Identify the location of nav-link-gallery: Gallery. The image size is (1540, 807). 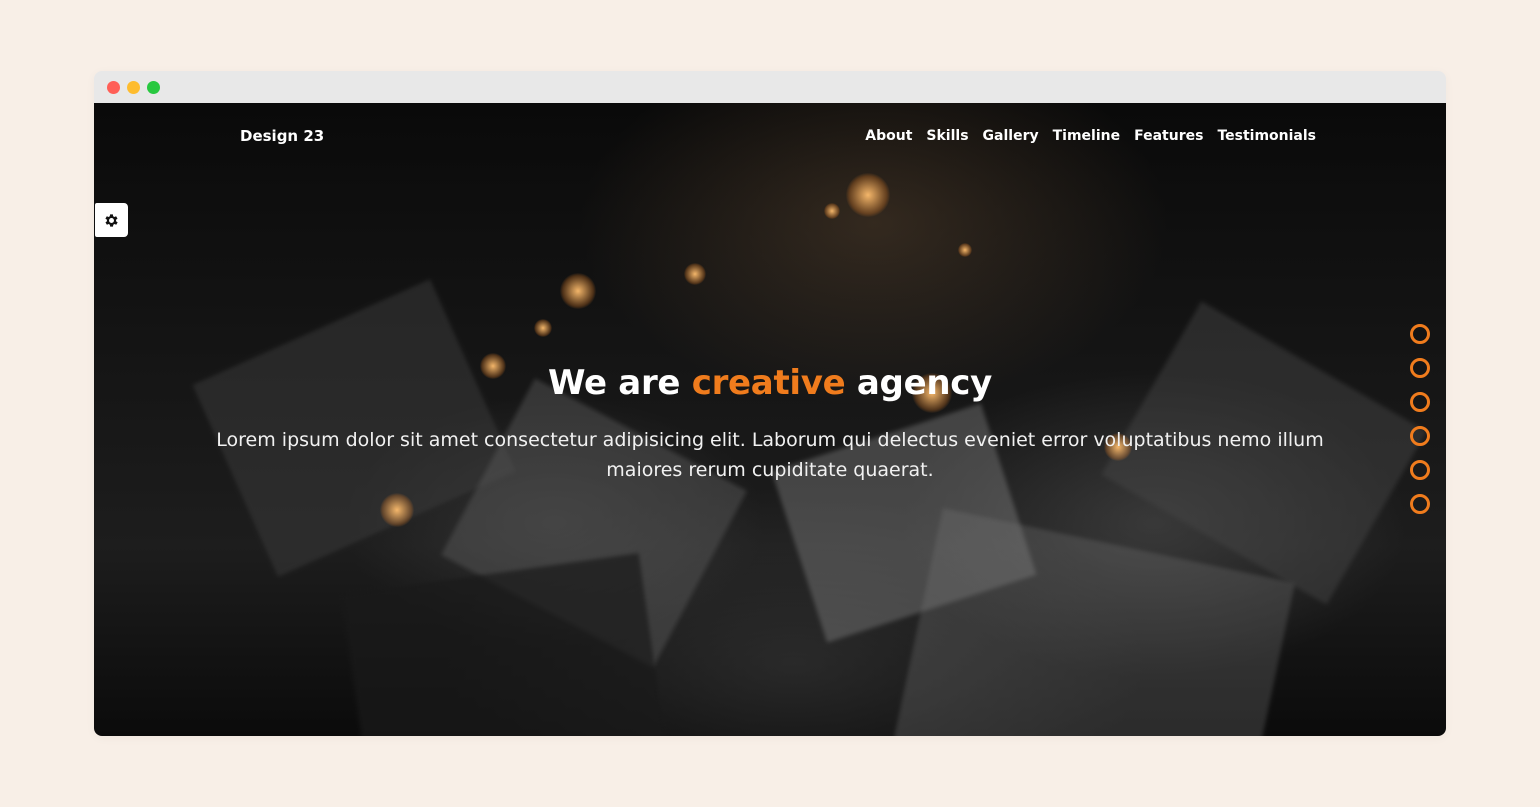
(1011, 136).